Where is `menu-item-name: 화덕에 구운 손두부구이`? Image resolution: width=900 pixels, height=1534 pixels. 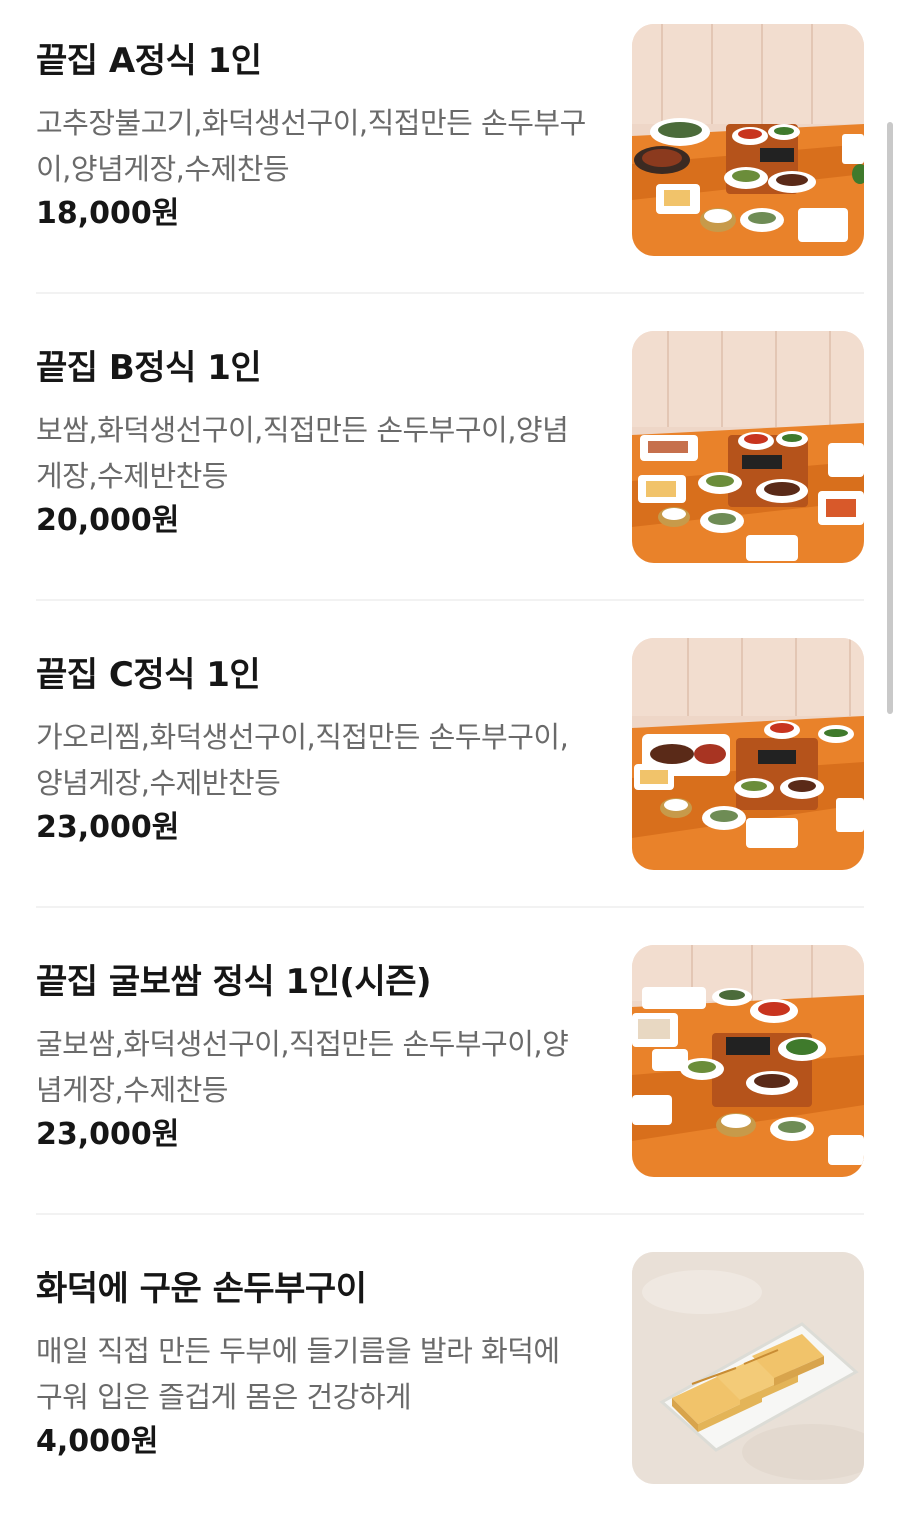
menu-item-name: 화덕에 구운 손두부구이 is located at coordinates (201, 1289).